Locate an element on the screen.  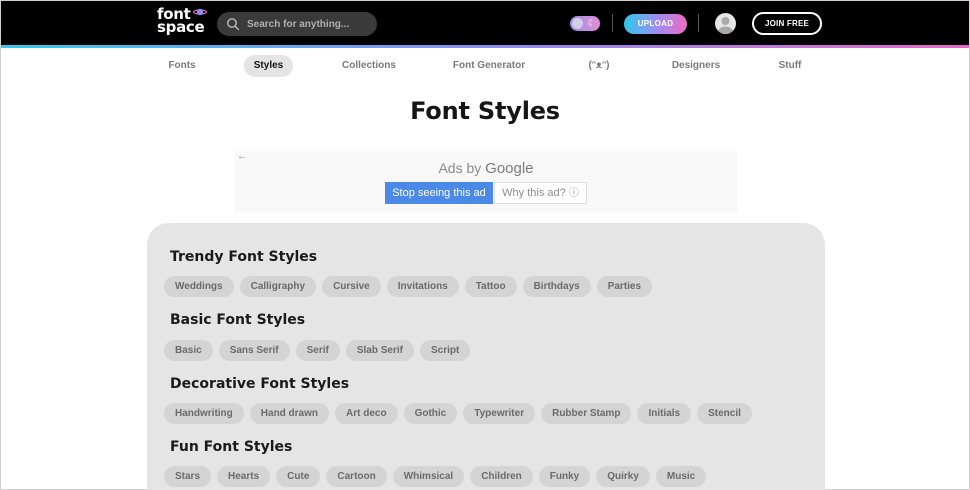
style-chip: Rubber Stamp is located at coordinates (586, 413).